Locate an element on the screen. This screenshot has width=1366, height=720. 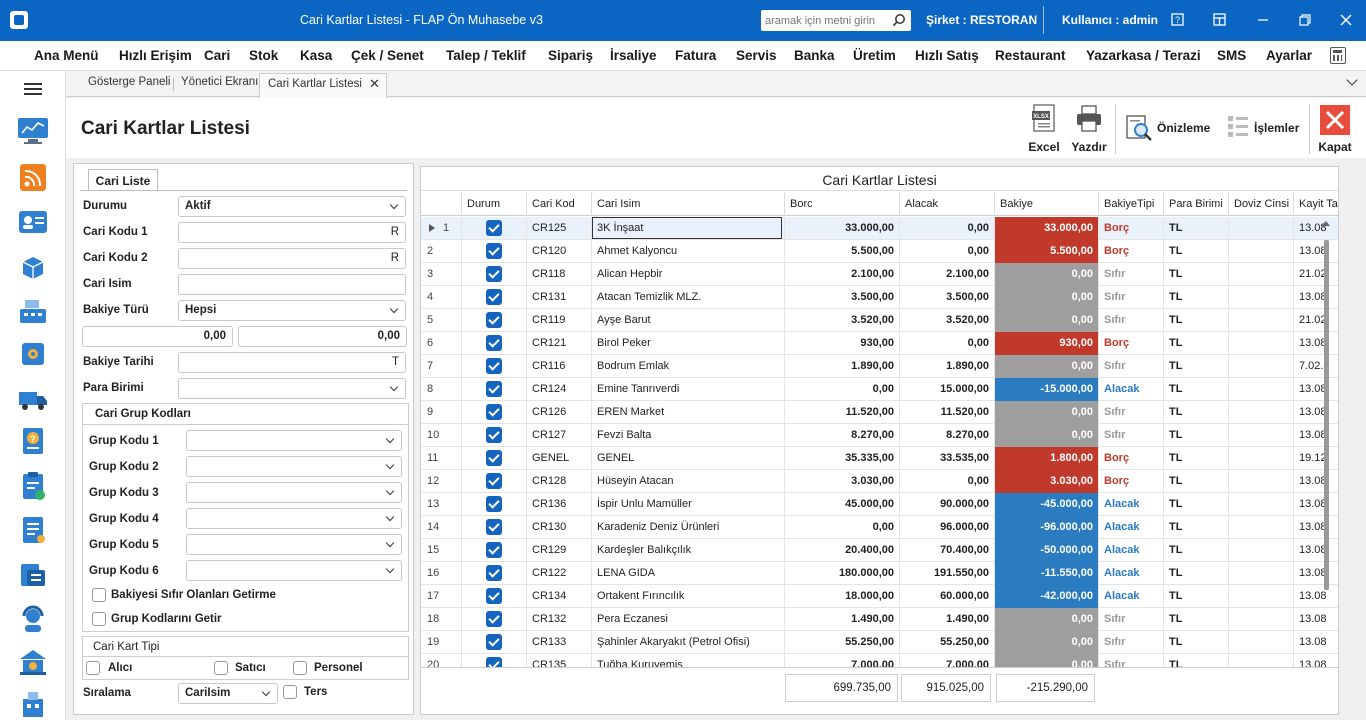
menu-hizli-satis: Hızlı Satış is located at coordinates (947, 55).